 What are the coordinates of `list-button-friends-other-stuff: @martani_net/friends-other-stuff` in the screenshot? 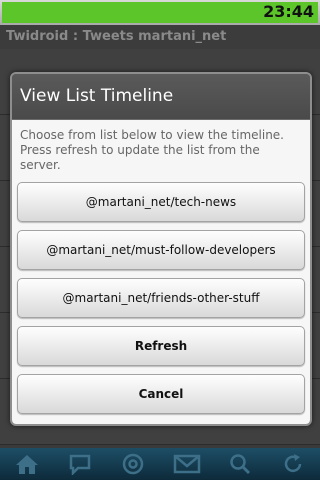 It's located at (161, 298).